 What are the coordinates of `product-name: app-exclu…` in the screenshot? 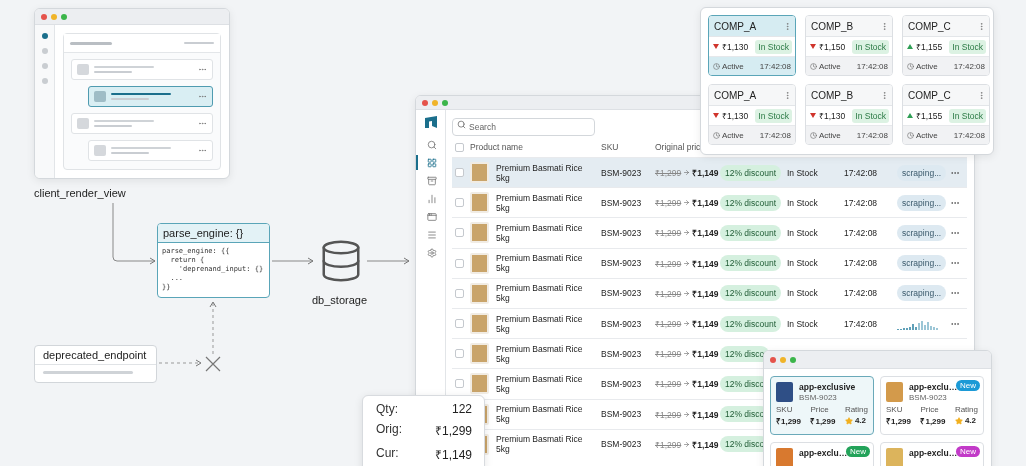 It's located at (933, 453).